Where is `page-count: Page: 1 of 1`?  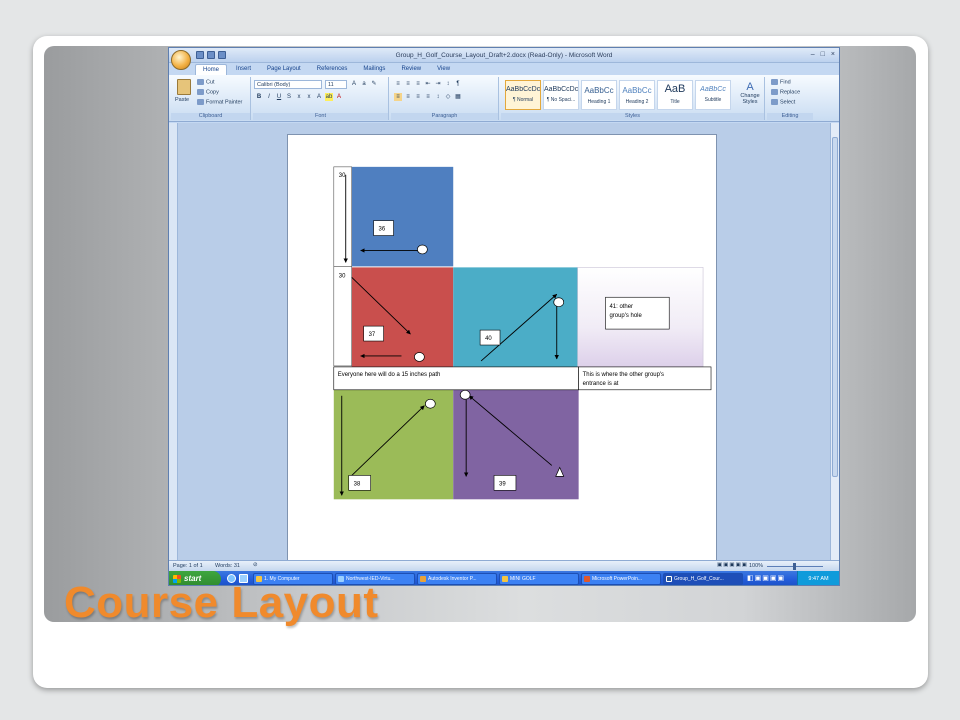 page-count: Page: 1 of 1 is located at coordinates (188, 566).